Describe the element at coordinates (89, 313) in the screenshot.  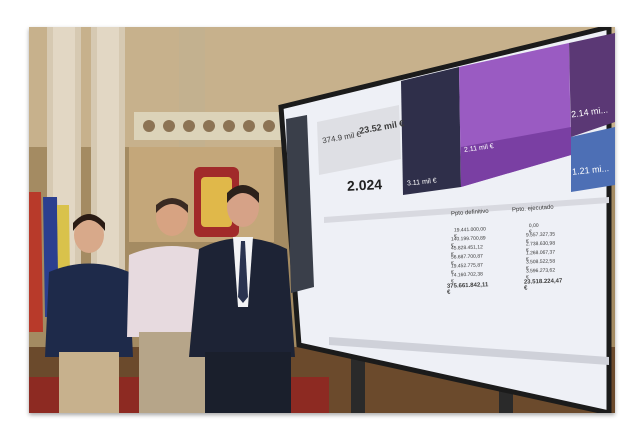
I see `person-left` at that location.